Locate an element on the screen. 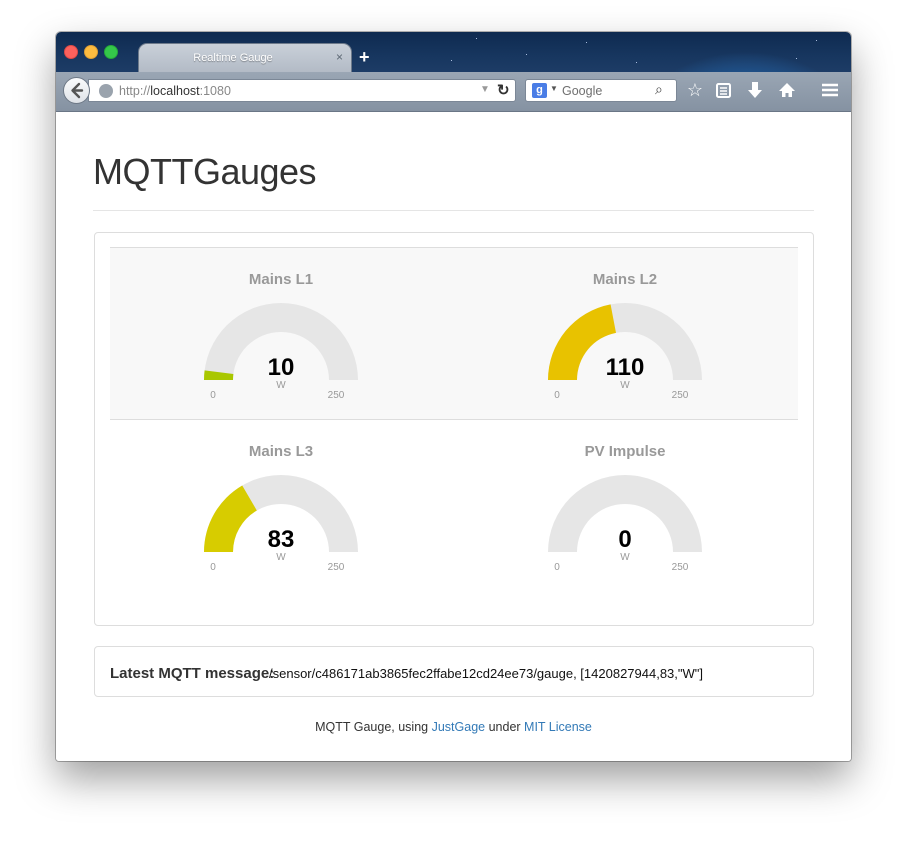 This screenshot has height=842, width=907. tab-close-icon: × is located at coordinates (339, 57).